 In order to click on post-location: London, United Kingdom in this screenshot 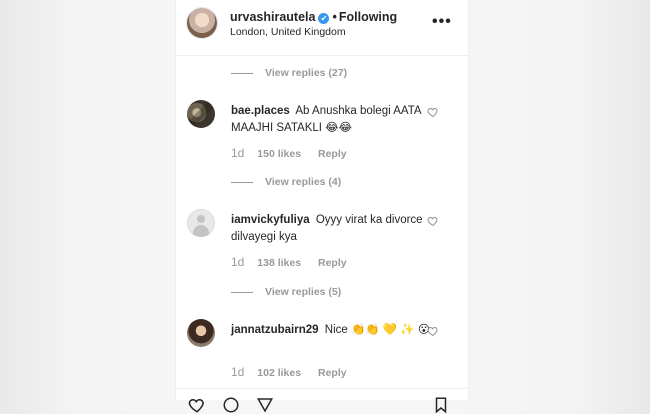, I will do `click(288, 32)`.